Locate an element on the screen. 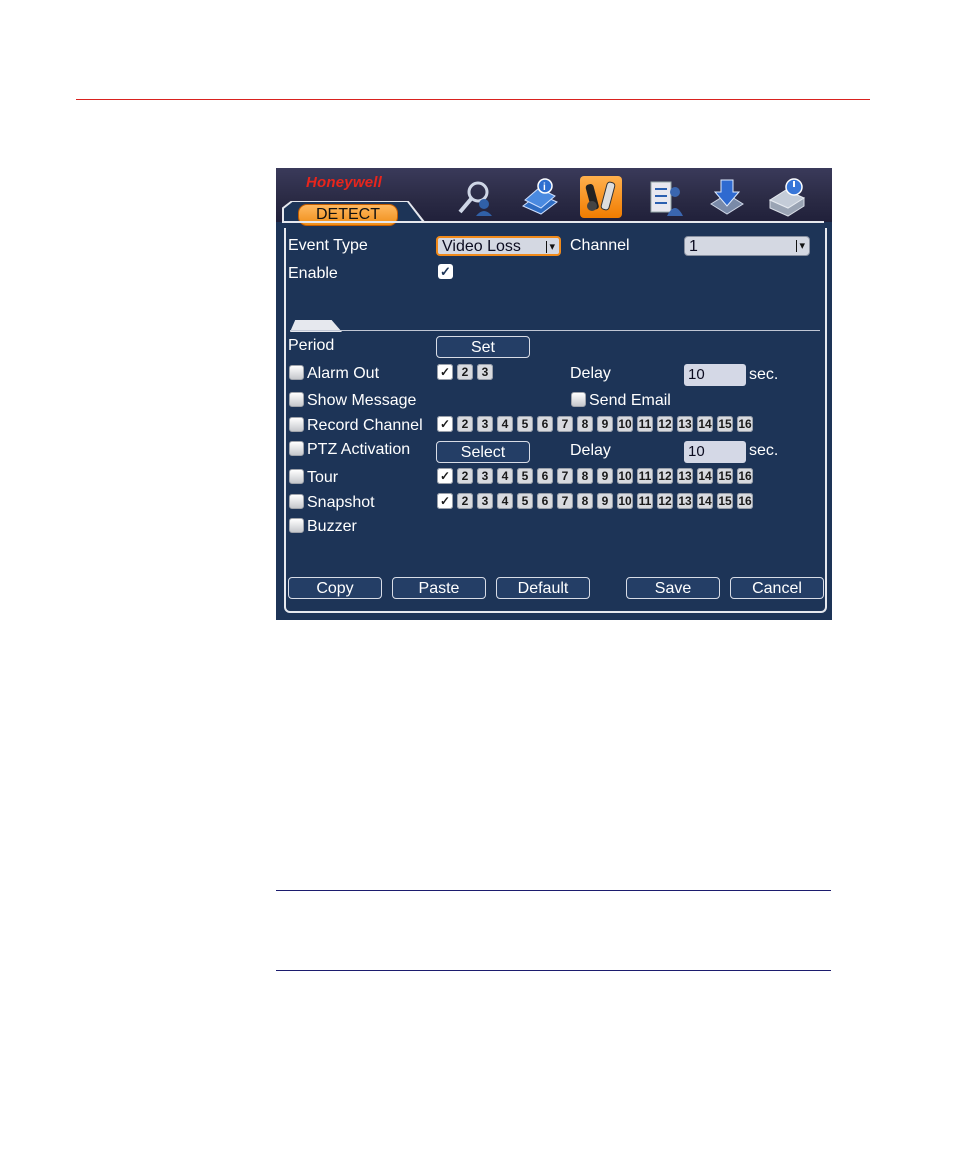  page-header-rule is located at coordinates (473, 99).